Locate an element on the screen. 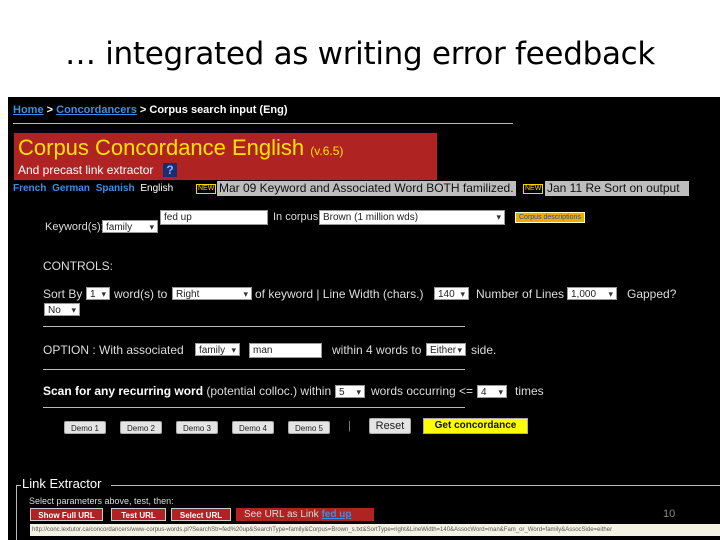  side-label: side. is located at coordinates (484, 350).